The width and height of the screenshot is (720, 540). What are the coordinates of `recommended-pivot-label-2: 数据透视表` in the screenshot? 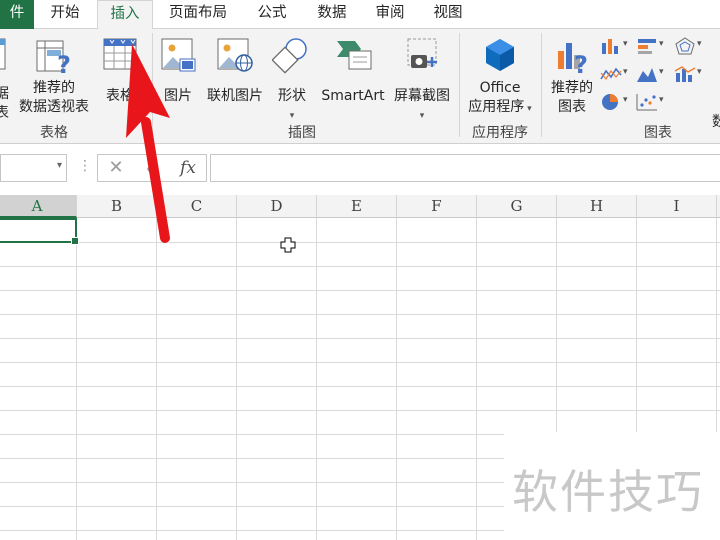 It's located at (54, 107).